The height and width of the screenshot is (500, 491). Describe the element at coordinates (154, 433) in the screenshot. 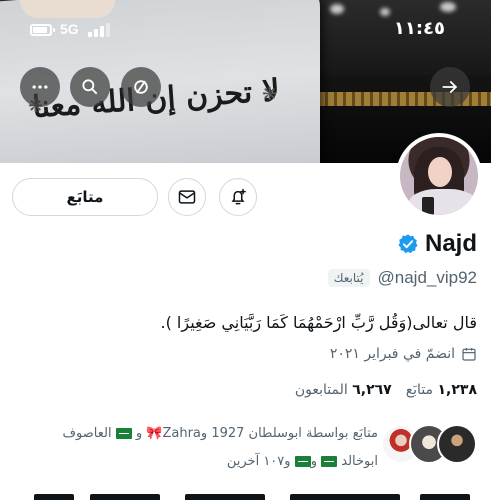

I see `bow-icon: 🎀` at that location.